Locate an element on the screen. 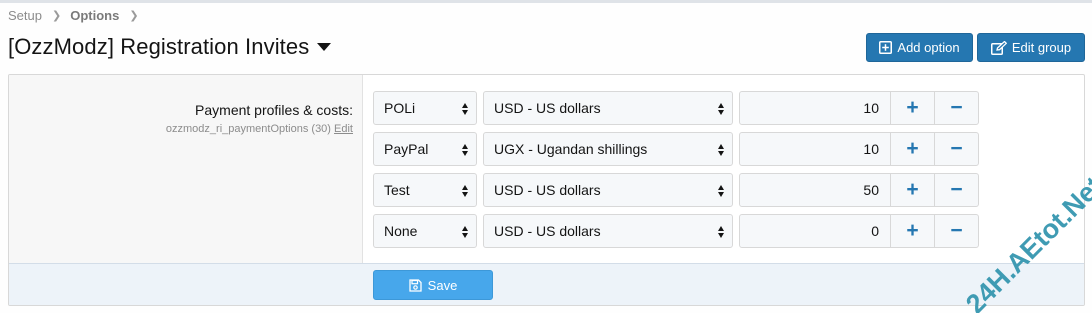 The height and width of the screenshot is (313, 1092). payment-method-value: PayPal is located at coordinates (406, 149).